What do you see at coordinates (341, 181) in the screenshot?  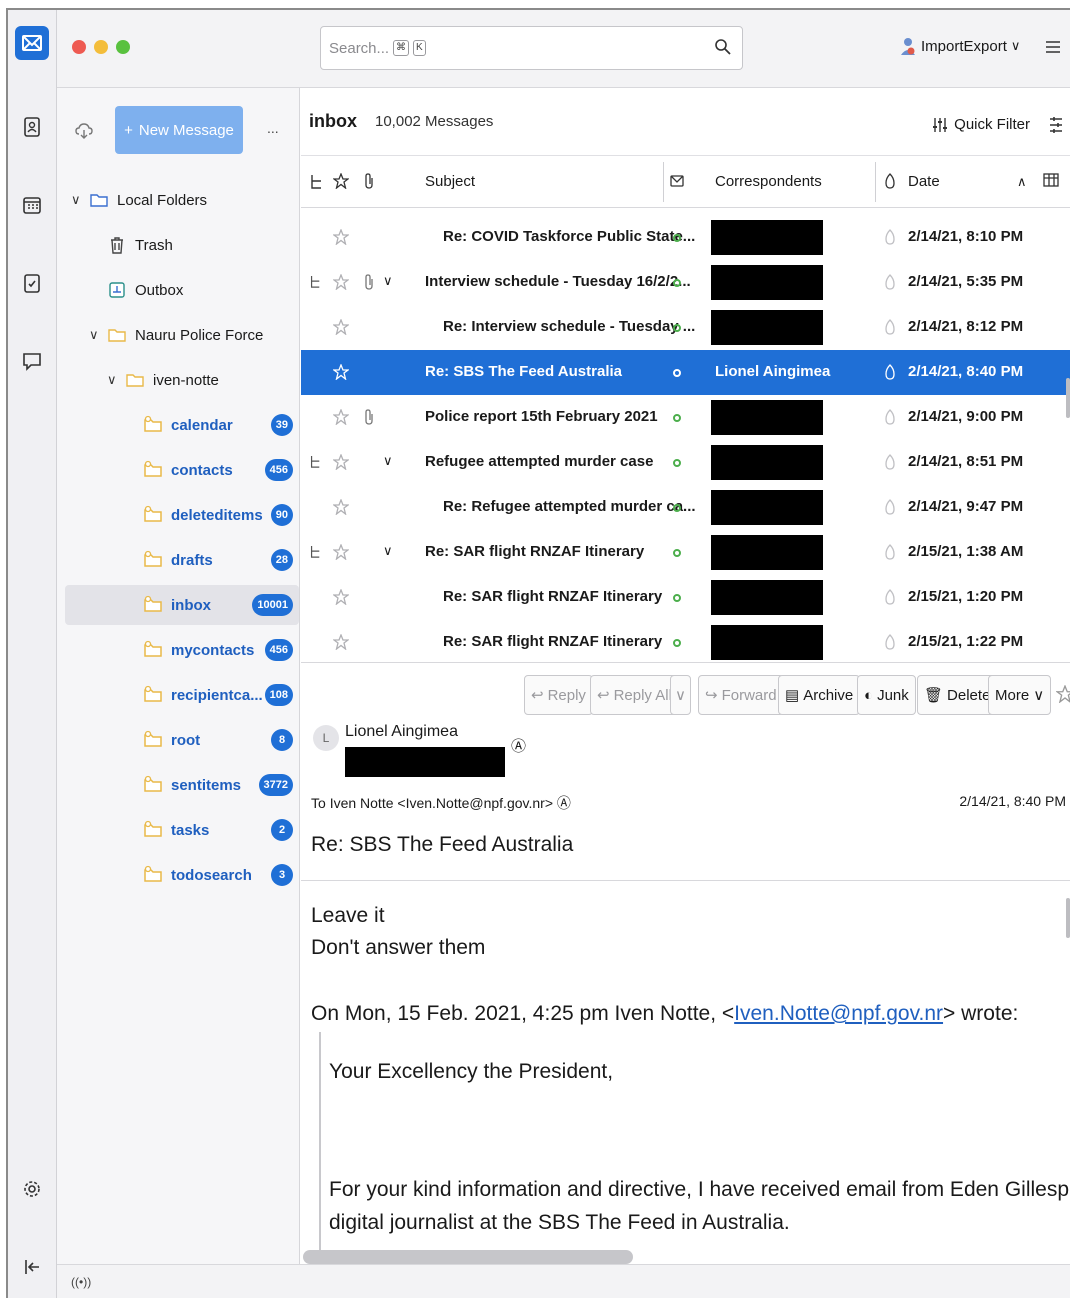 I see `star-column-icon` at bounding box center [341, 181].